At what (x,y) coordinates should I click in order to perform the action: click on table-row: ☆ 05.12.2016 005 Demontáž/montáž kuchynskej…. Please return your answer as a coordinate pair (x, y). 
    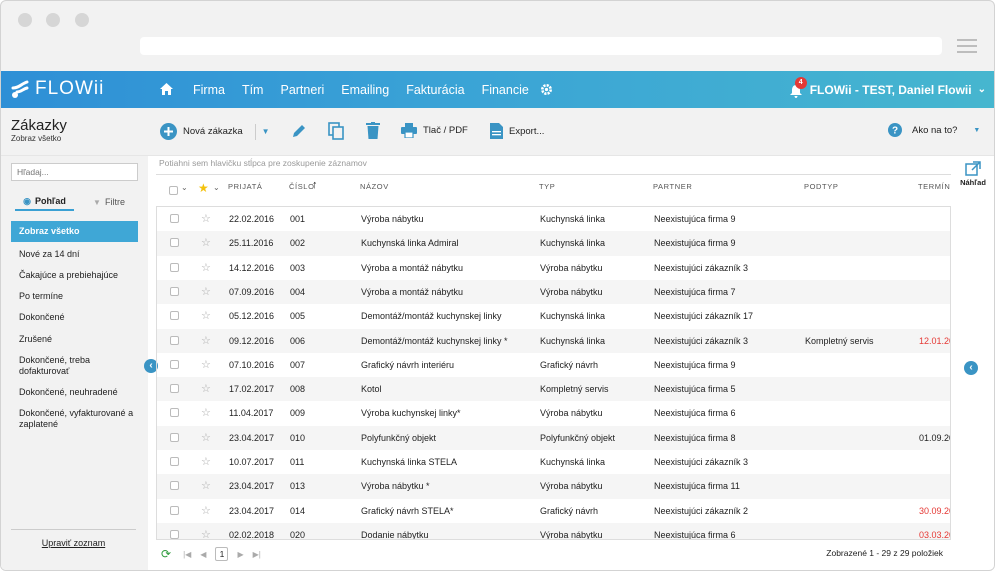
    Looking at the image, I should click on (553, 316).